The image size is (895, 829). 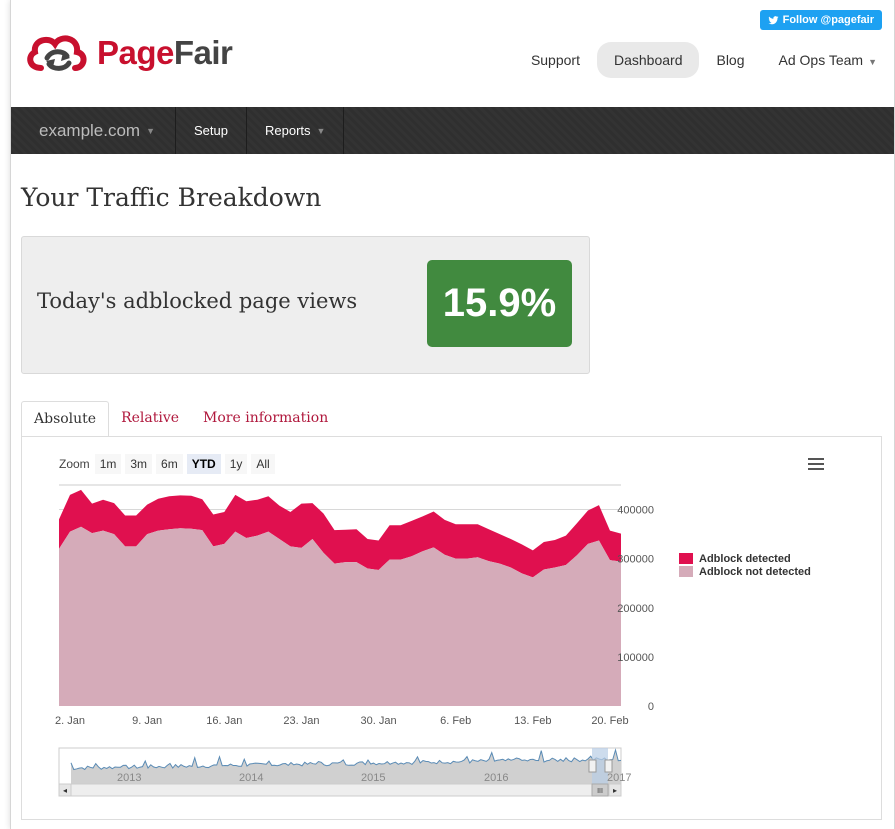 What do you see at coordinates (635, 511) in the screenshot?
I see `y-tick-label: 400000` at bounding box center [635, 511].